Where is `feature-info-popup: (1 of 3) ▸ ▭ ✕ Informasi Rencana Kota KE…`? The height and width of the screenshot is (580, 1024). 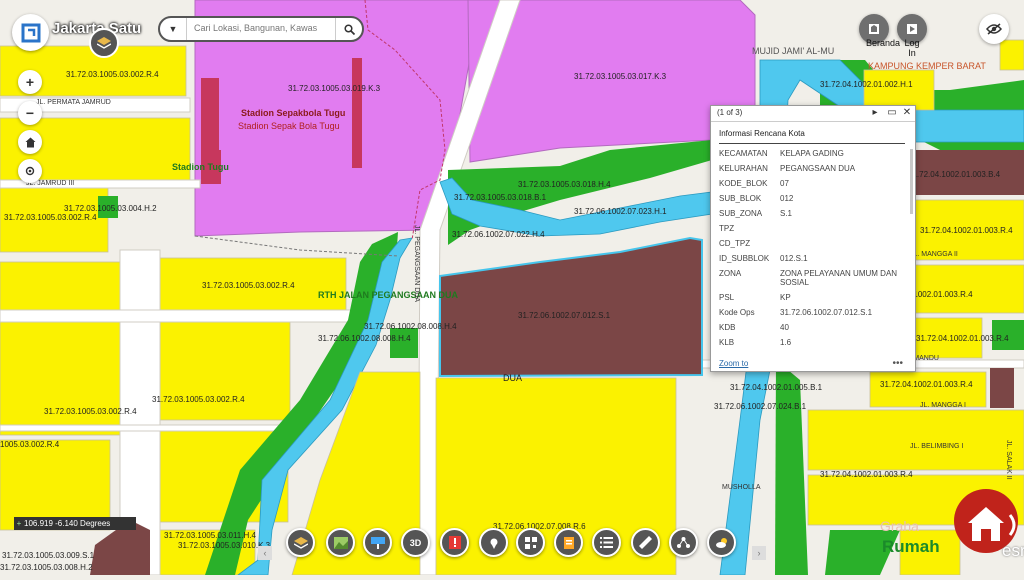
feature-info-popup: (1 of 3) ▸ ▭ ✕ Informasi Rencana Kota KE… is located at coordinates (813, 238).